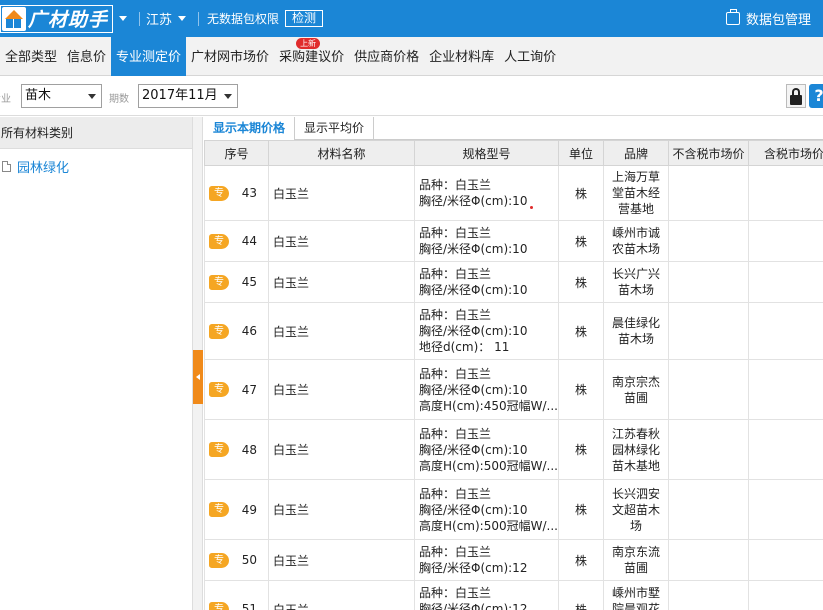 The width and height of the screenshot is (823, 610). I want to click on tab-info-price: 信息价, so click(86, 56).